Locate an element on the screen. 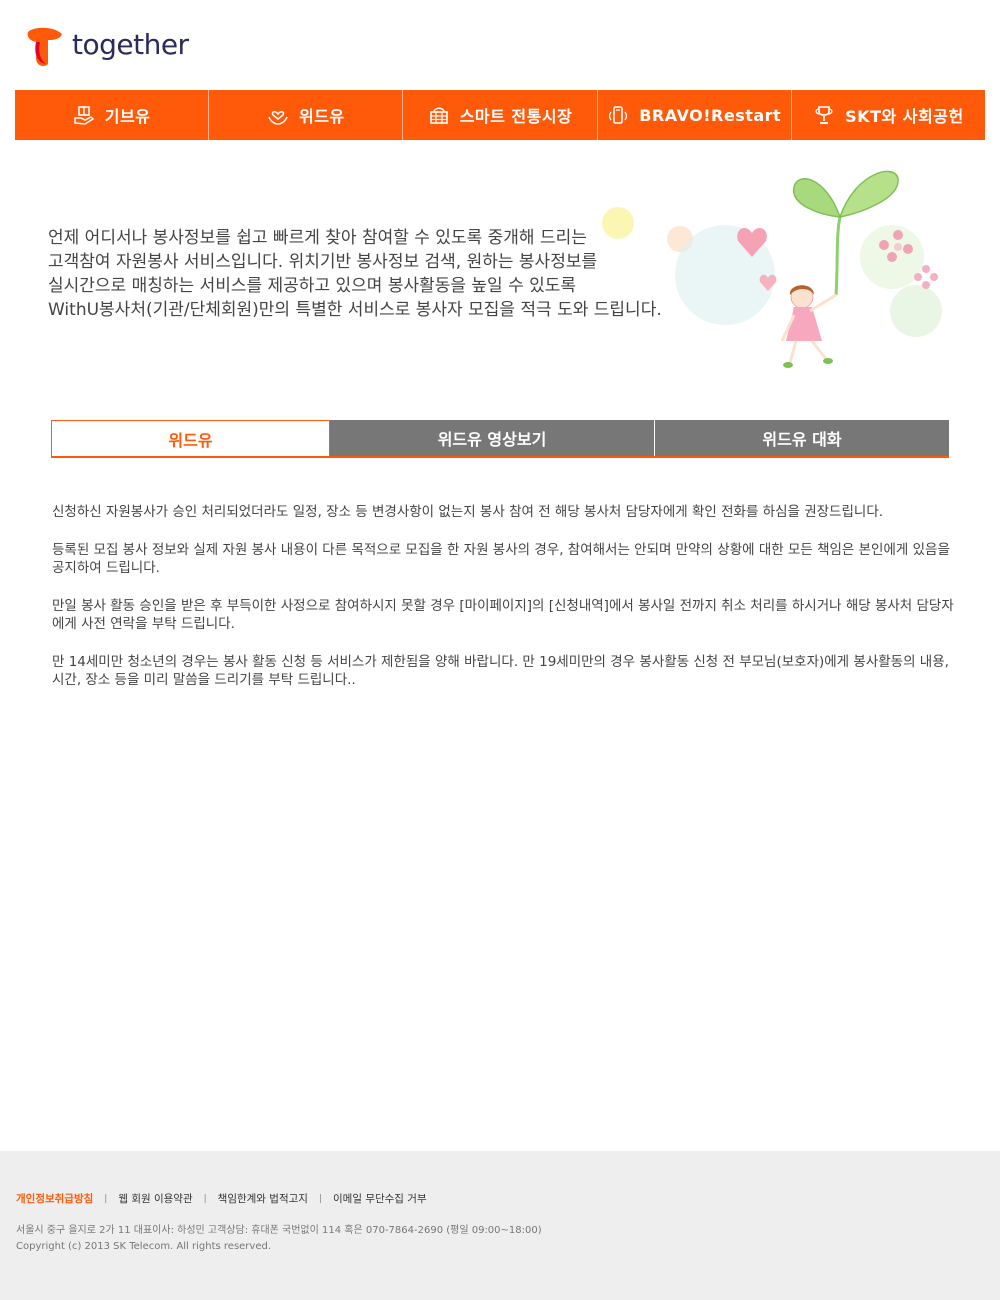  nav-label: BRAVO!Restart is located at coordinates (710, 115).